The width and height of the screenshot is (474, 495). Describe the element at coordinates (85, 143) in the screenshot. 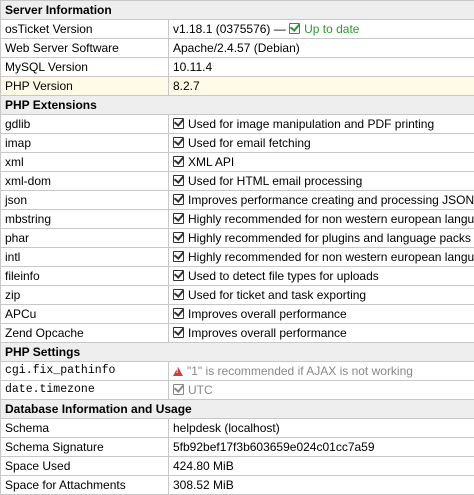

I see `row-label: imap` at that location.